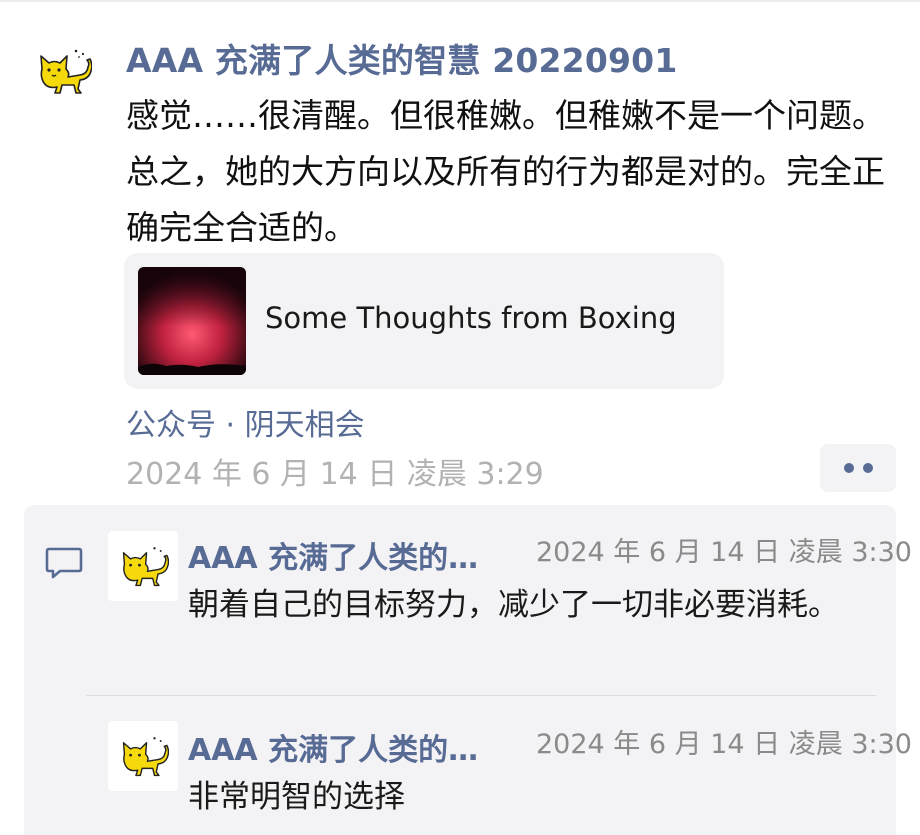  Describe the element at coordinates (245, 422) in the screenshot. I see `source-account-link: 公众号 · 阴天相会` at that location.